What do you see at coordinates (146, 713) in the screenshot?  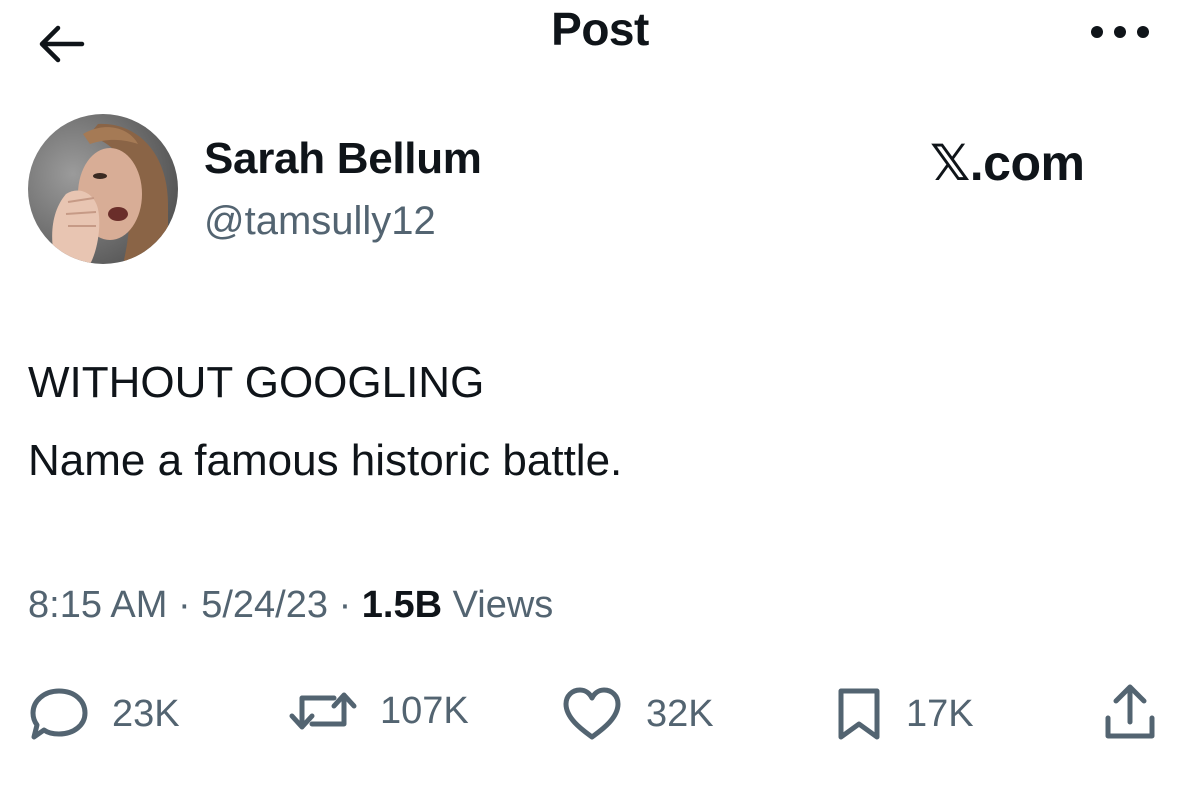 I see `reply-count: 23K` at bounding box center [146, 713].